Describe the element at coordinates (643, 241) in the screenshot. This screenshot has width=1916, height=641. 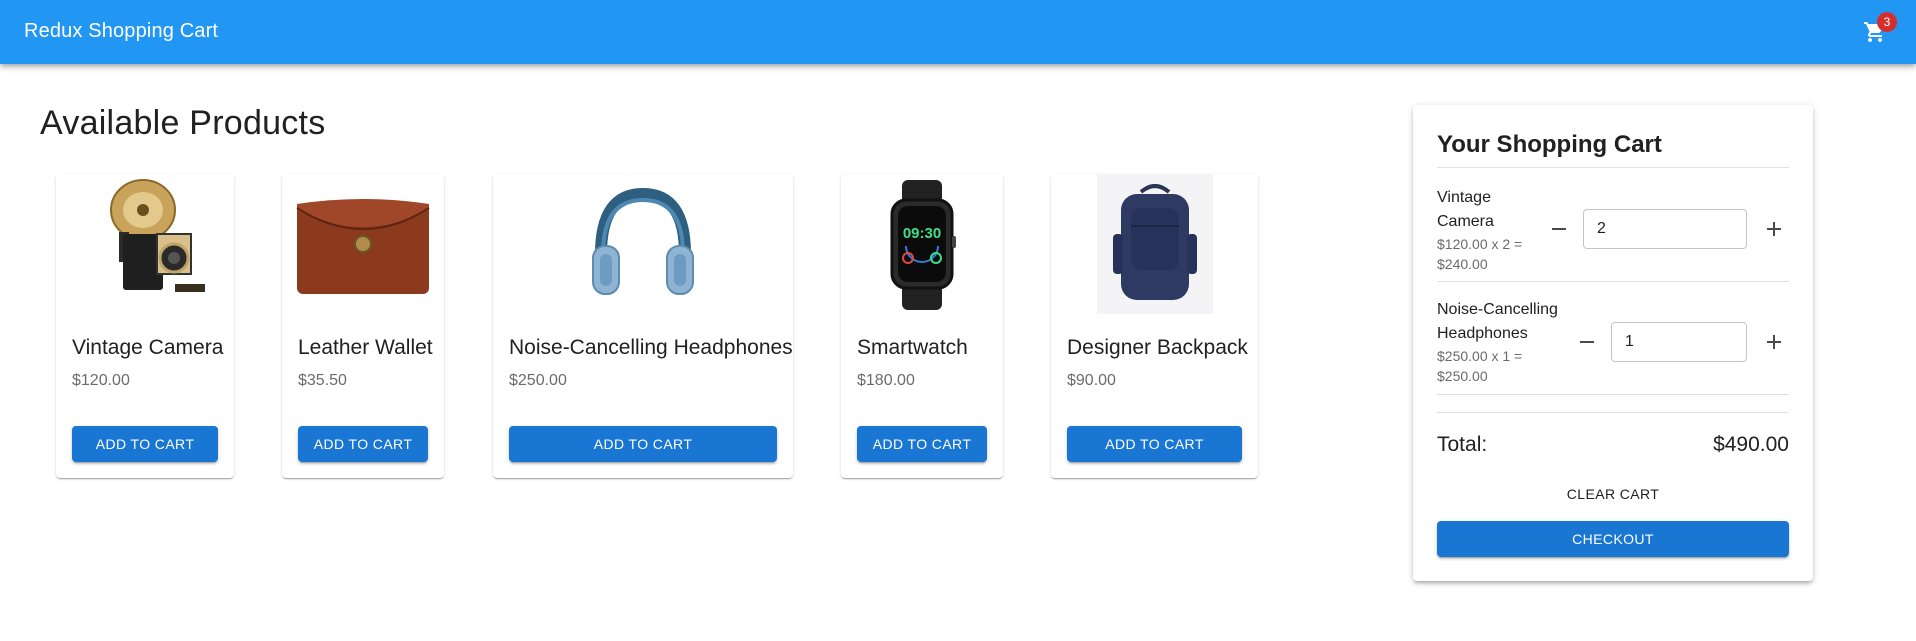
I see `headphones-image` at that location.